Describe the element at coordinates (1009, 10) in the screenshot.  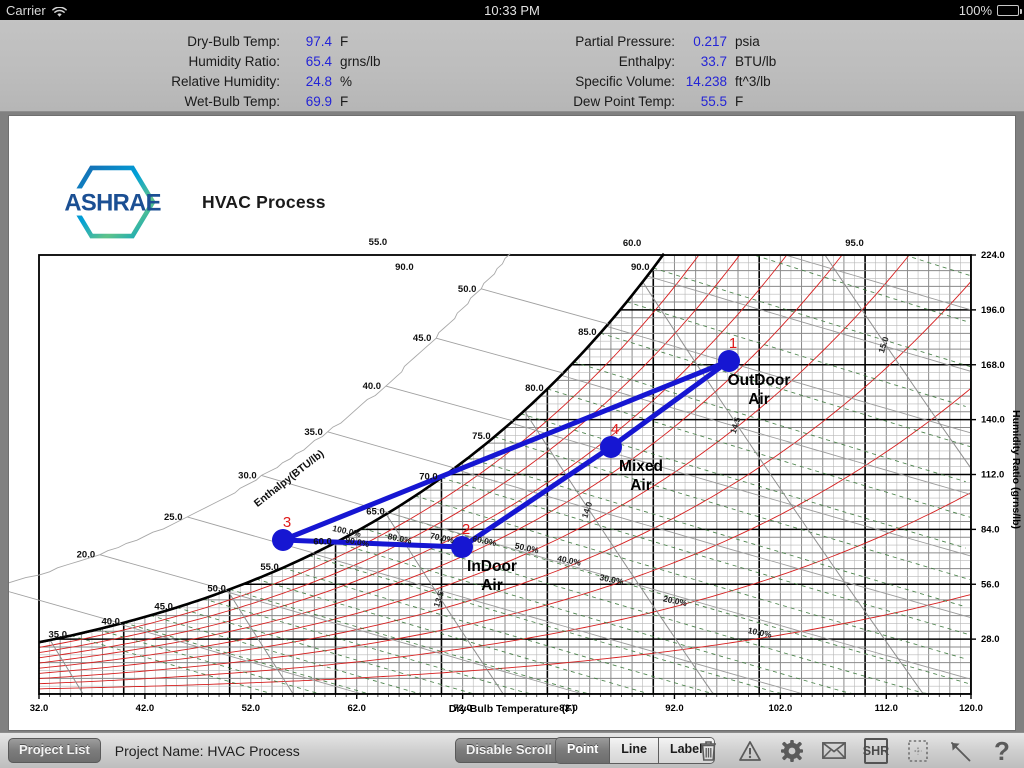
I see `battery-icon` at that location.